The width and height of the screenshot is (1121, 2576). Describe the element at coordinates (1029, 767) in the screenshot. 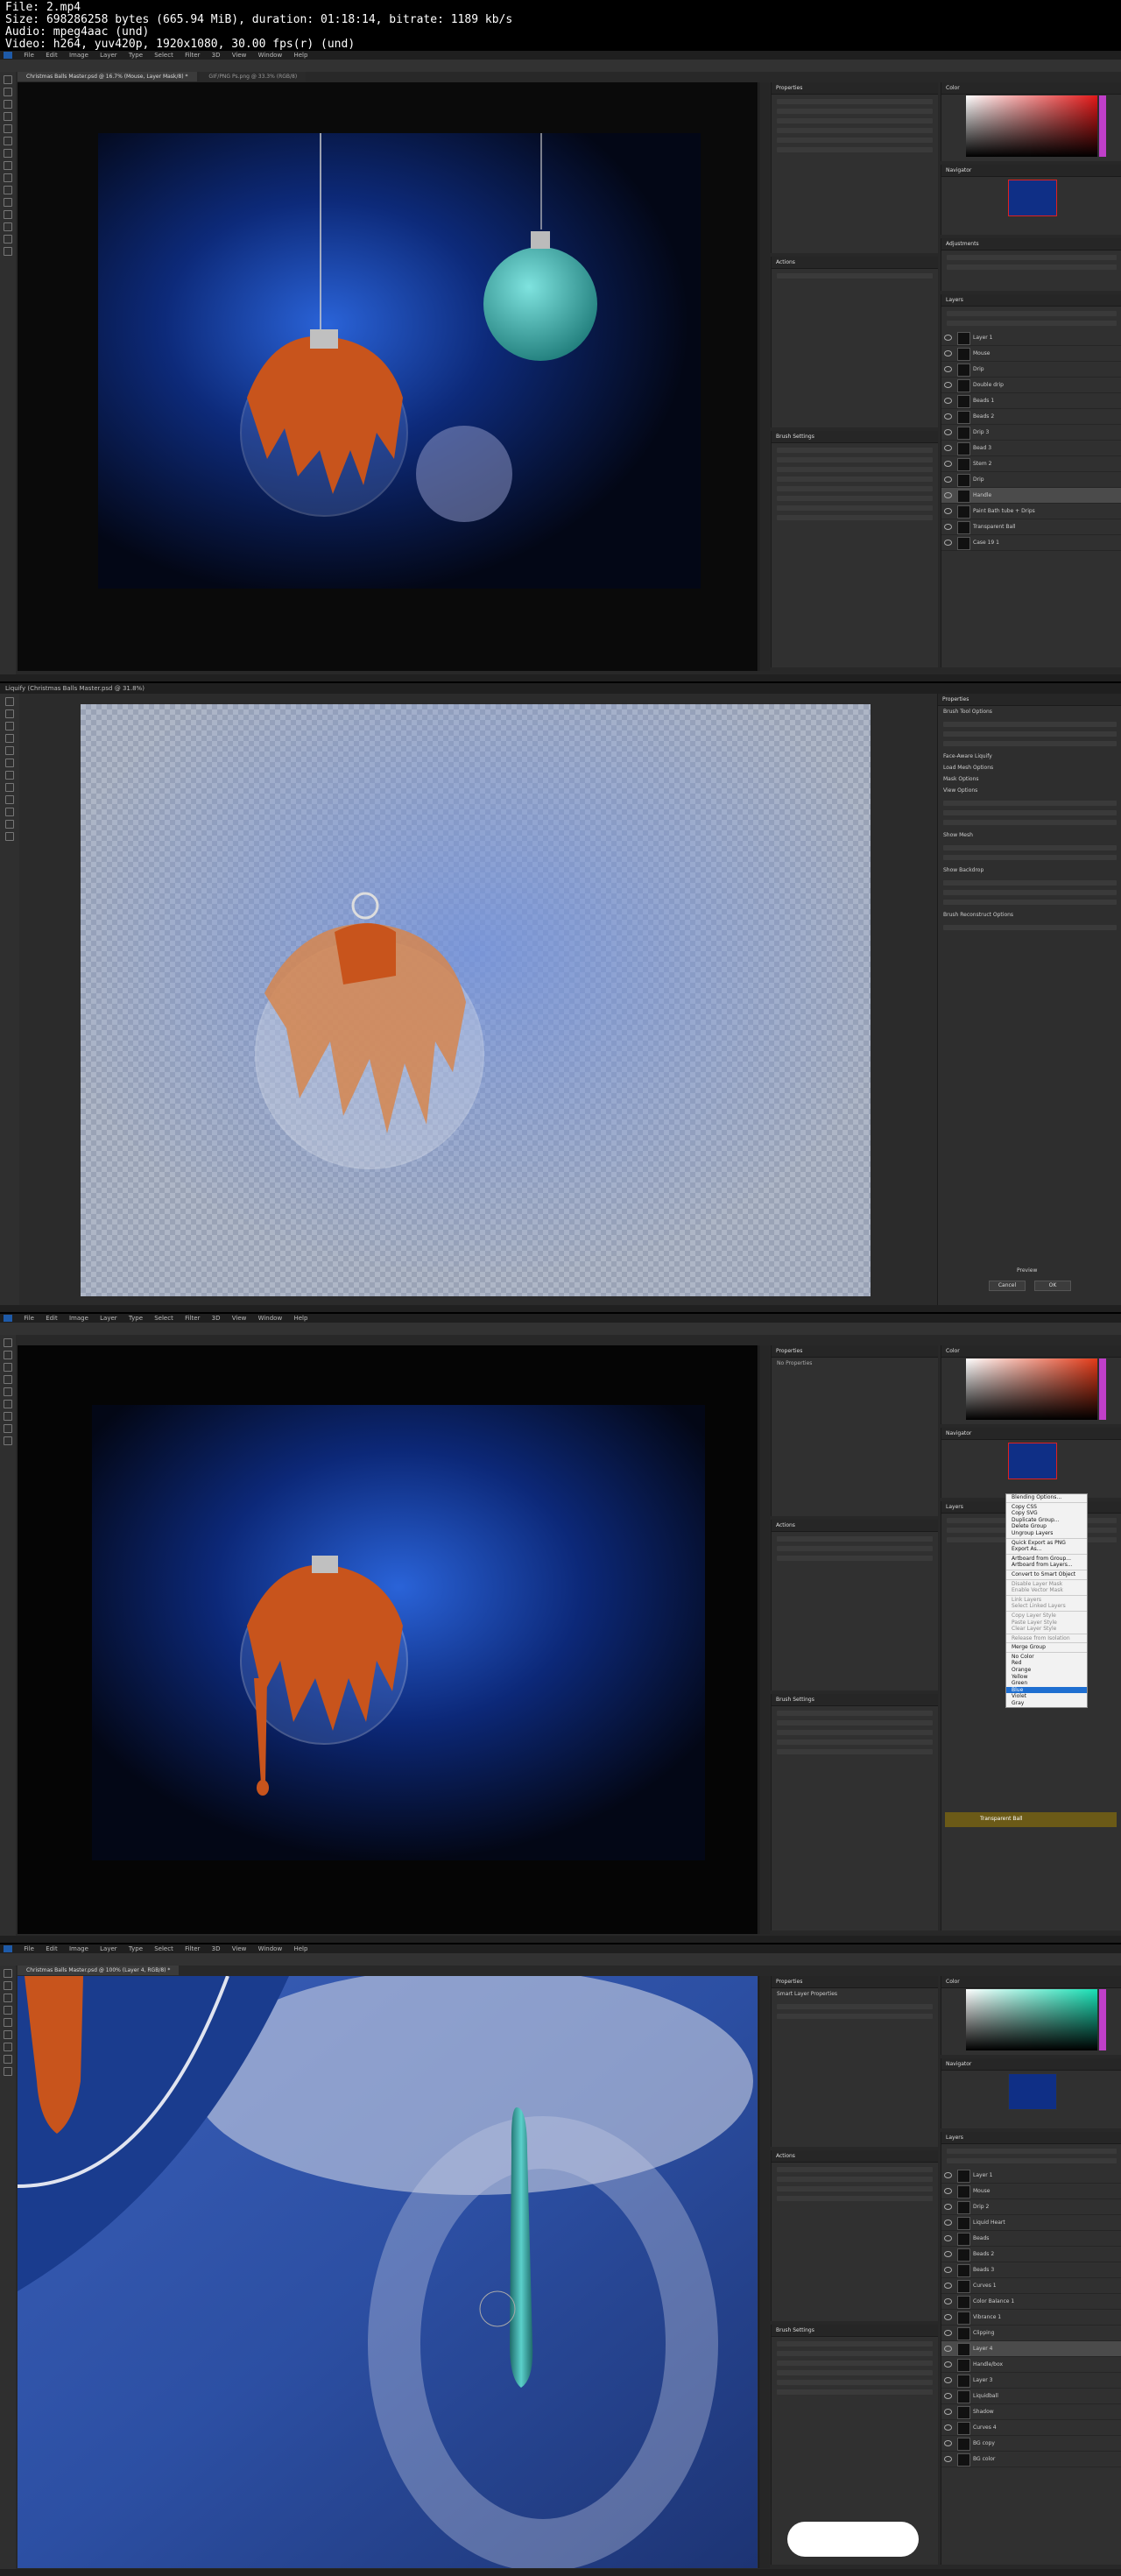

I see `load-mesh-heading: Load Mesh Options` at that location.